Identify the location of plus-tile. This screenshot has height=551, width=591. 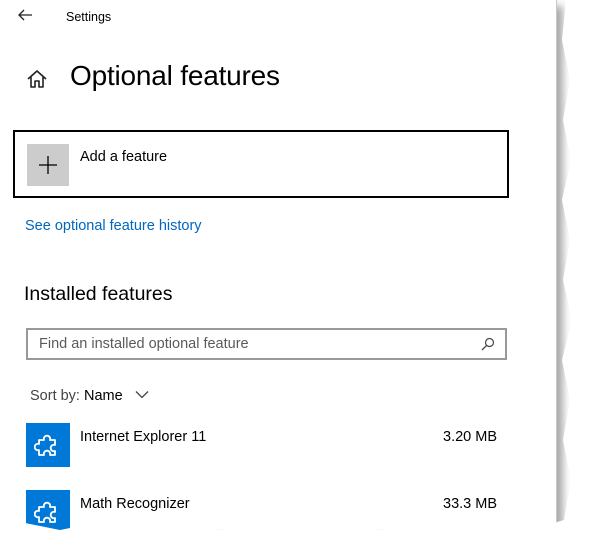
(48, 165).